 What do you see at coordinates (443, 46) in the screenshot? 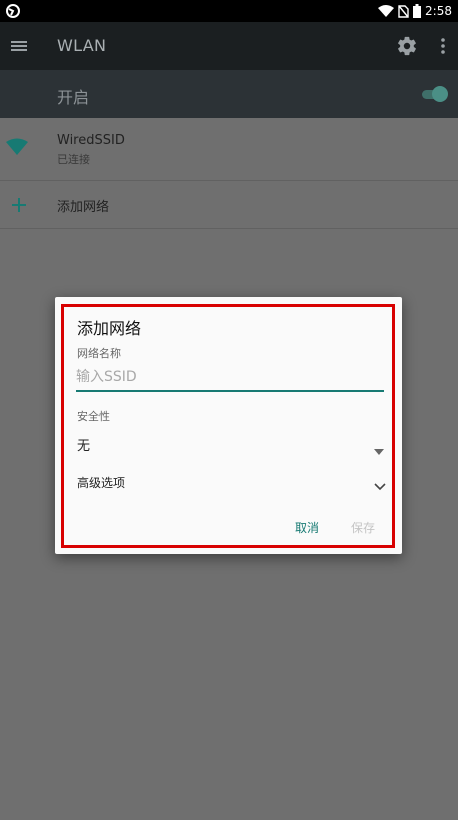
I see `more-vert-icon` at bounding box center [443, 46].